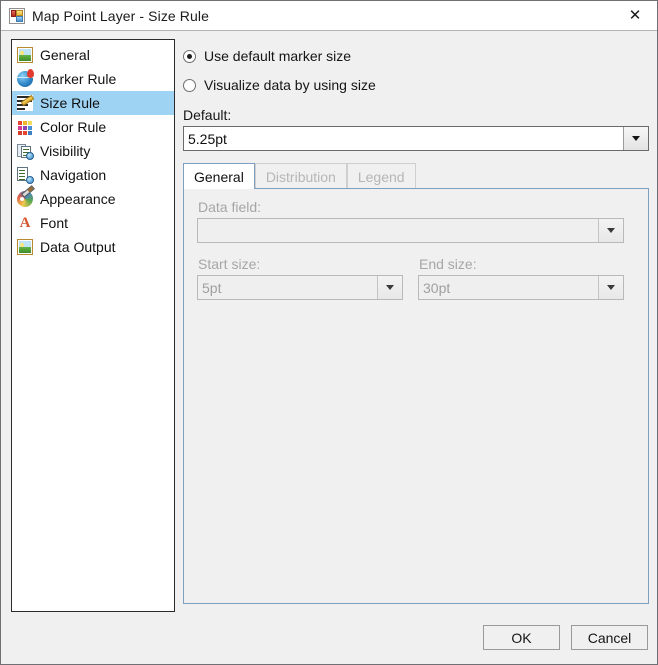  I want to click on end-size-combobox: 30pt, so click(521, 287).